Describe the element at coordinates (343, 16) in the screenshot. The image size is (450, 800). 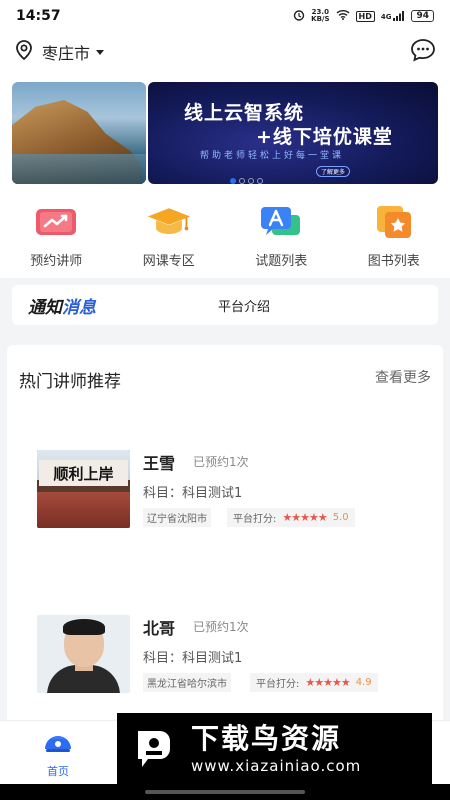
I see `wifi-icon` at that location.